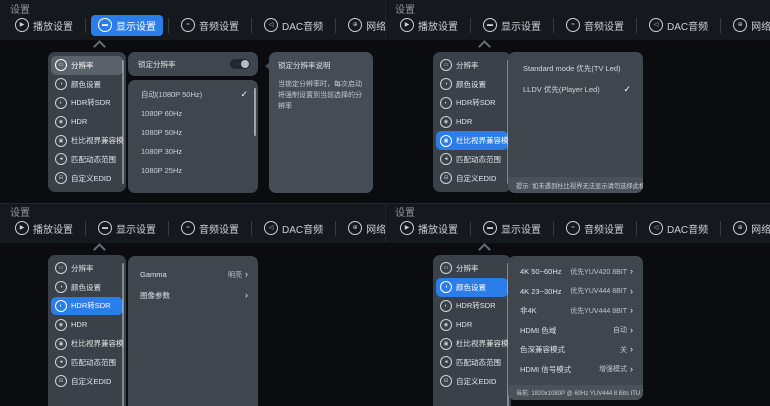 The height and width of the screenshot is (406, 770). What do you see at coordinates (193, 132) in the screenshot?
I see `resolution-option: 1080P 50Hz ✓` at bounding box center [193, 132].